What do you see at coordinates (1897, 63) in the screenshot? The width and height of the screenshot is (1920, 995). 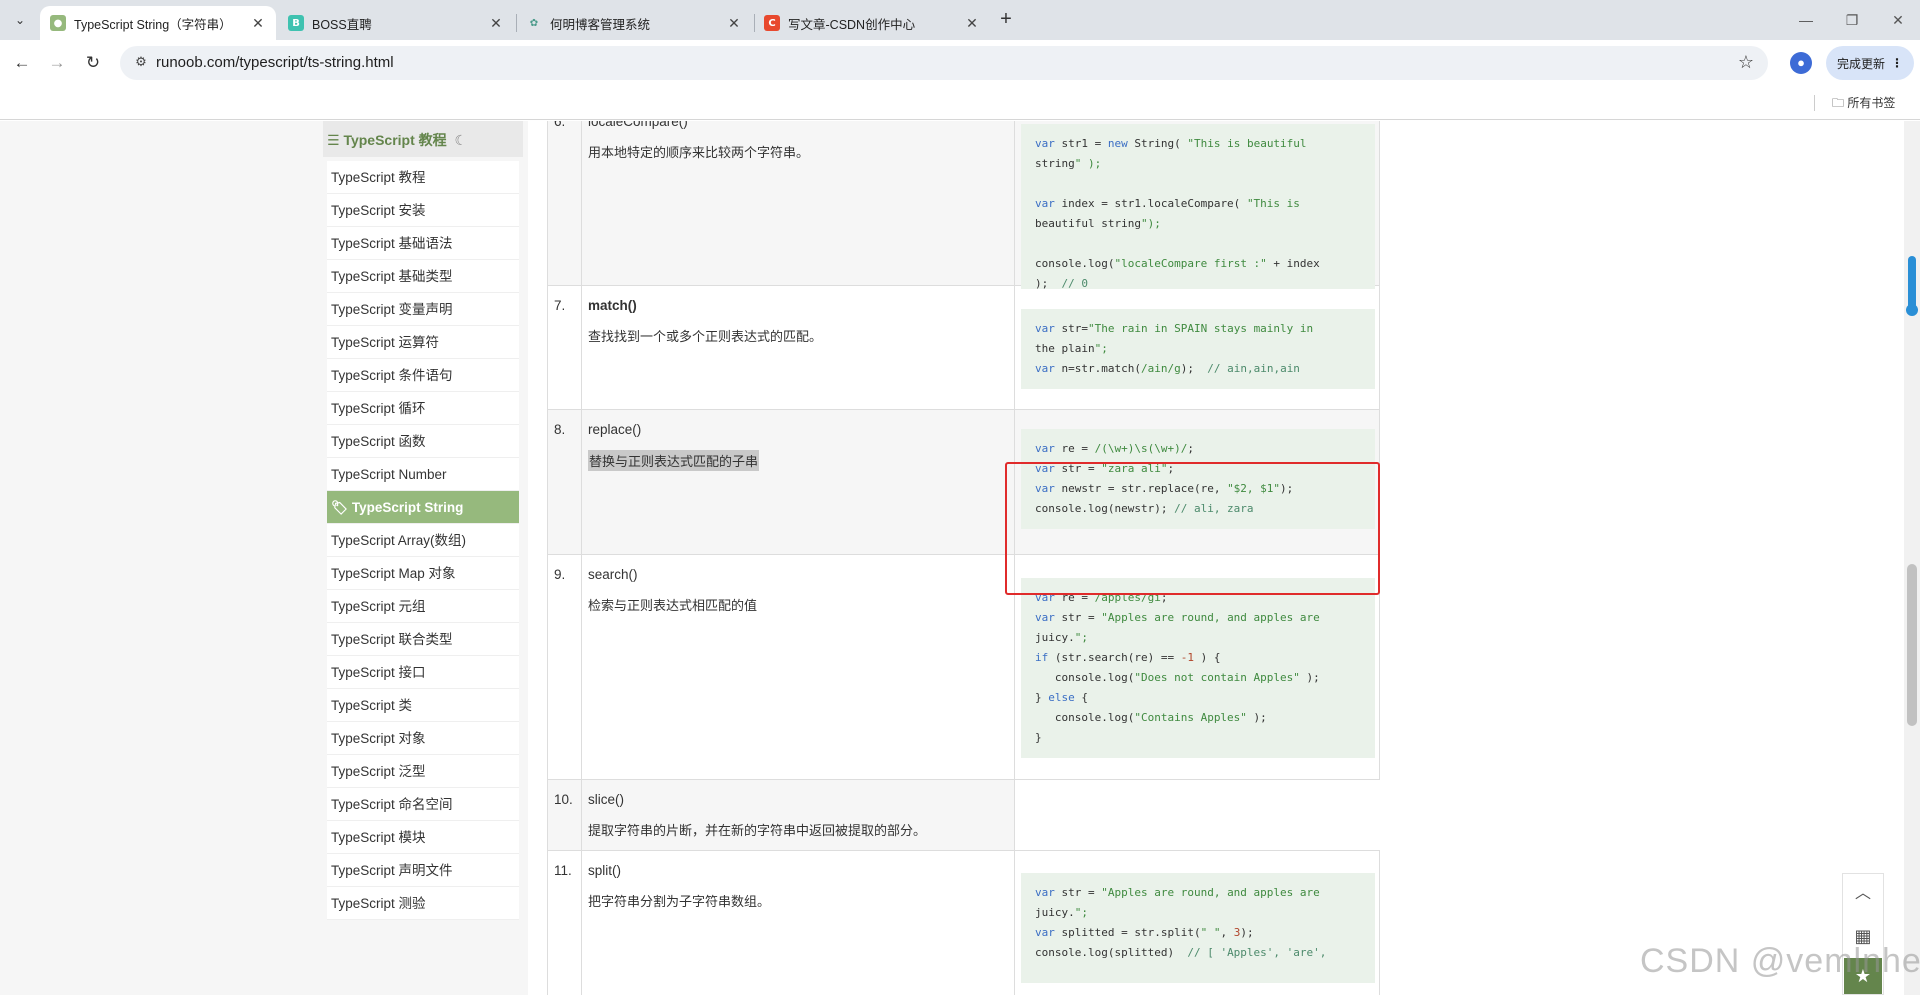 I see `more-menu-icon: ⋮` at bounding box center [1897, 63].